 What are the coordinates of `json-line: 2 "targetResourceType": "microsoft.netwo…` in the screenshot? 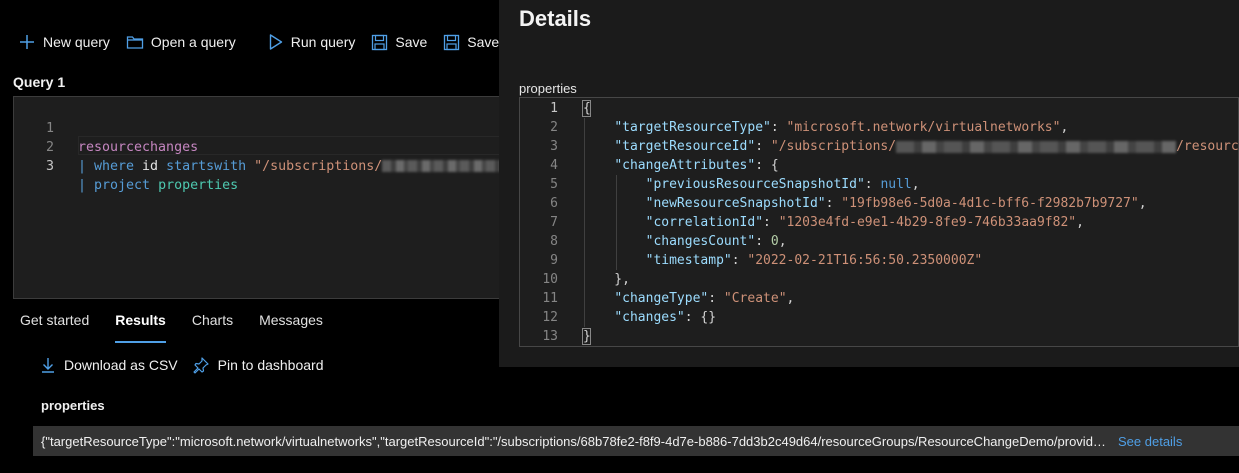 It's located at (879, 127).